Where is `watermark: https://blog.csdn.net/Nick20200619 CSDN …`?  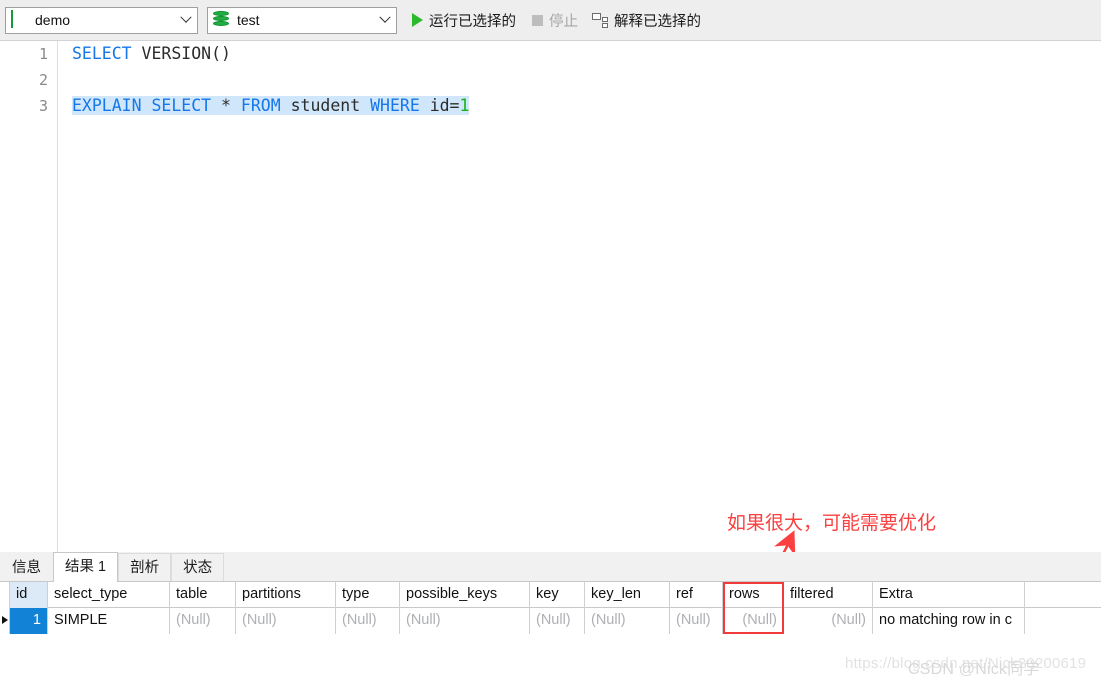
watermark: https://blog.csdn.net/Nick20200619 CSDN … is located at coordinates (973, 667).